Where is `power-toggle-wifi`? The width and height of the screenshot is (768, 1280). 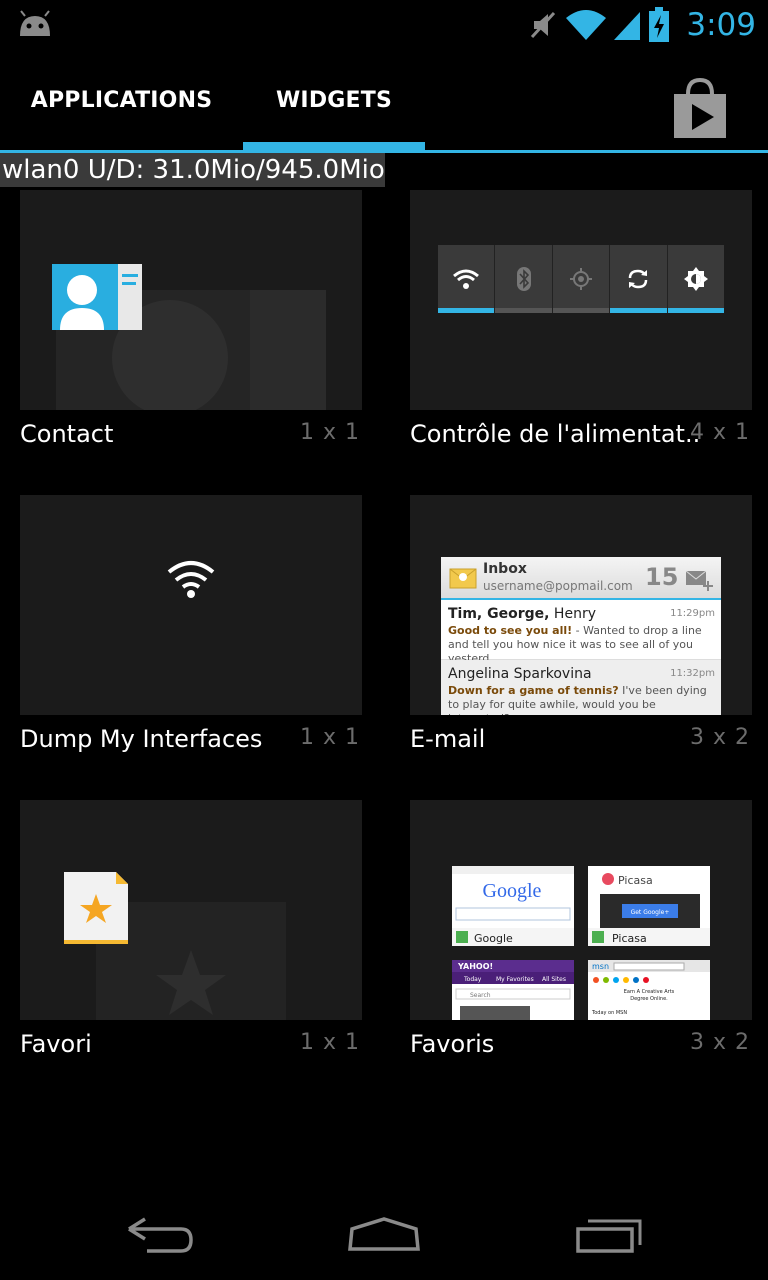
power-toggle-wifi is located at coordinates (467, 279).